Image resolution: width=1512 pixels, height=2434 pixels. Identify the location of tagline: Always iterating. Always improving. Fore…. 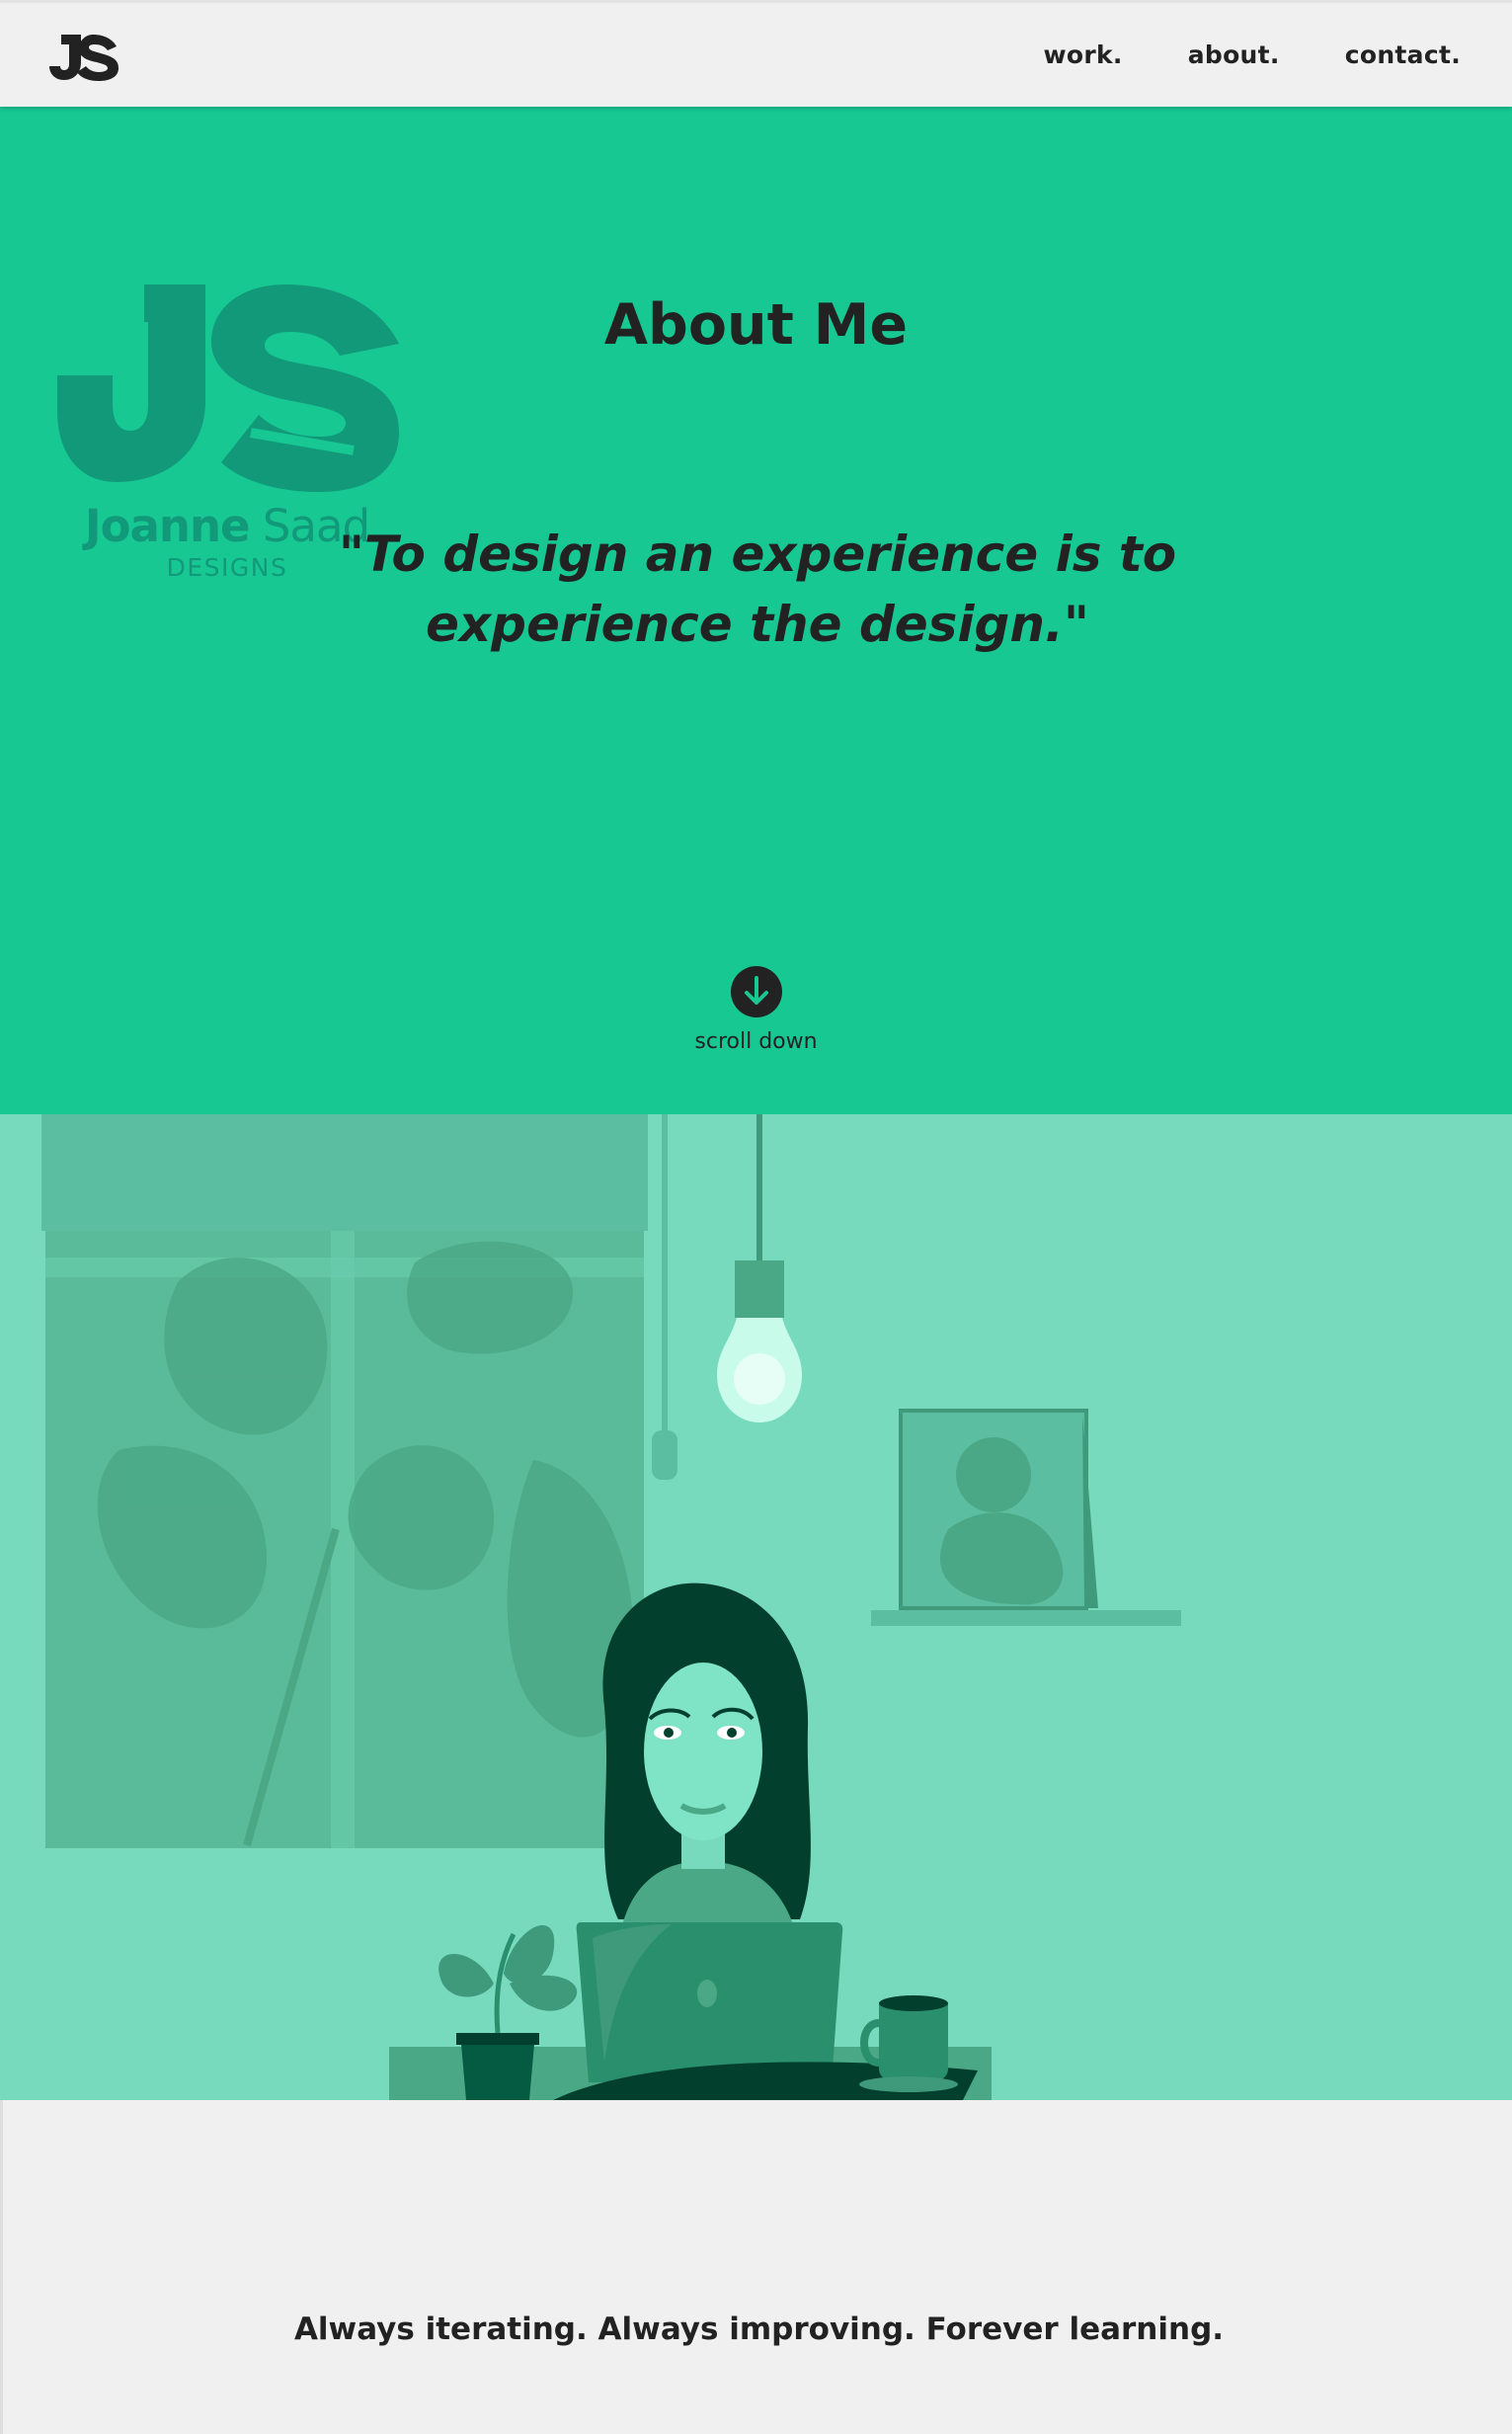
(759, 2329).